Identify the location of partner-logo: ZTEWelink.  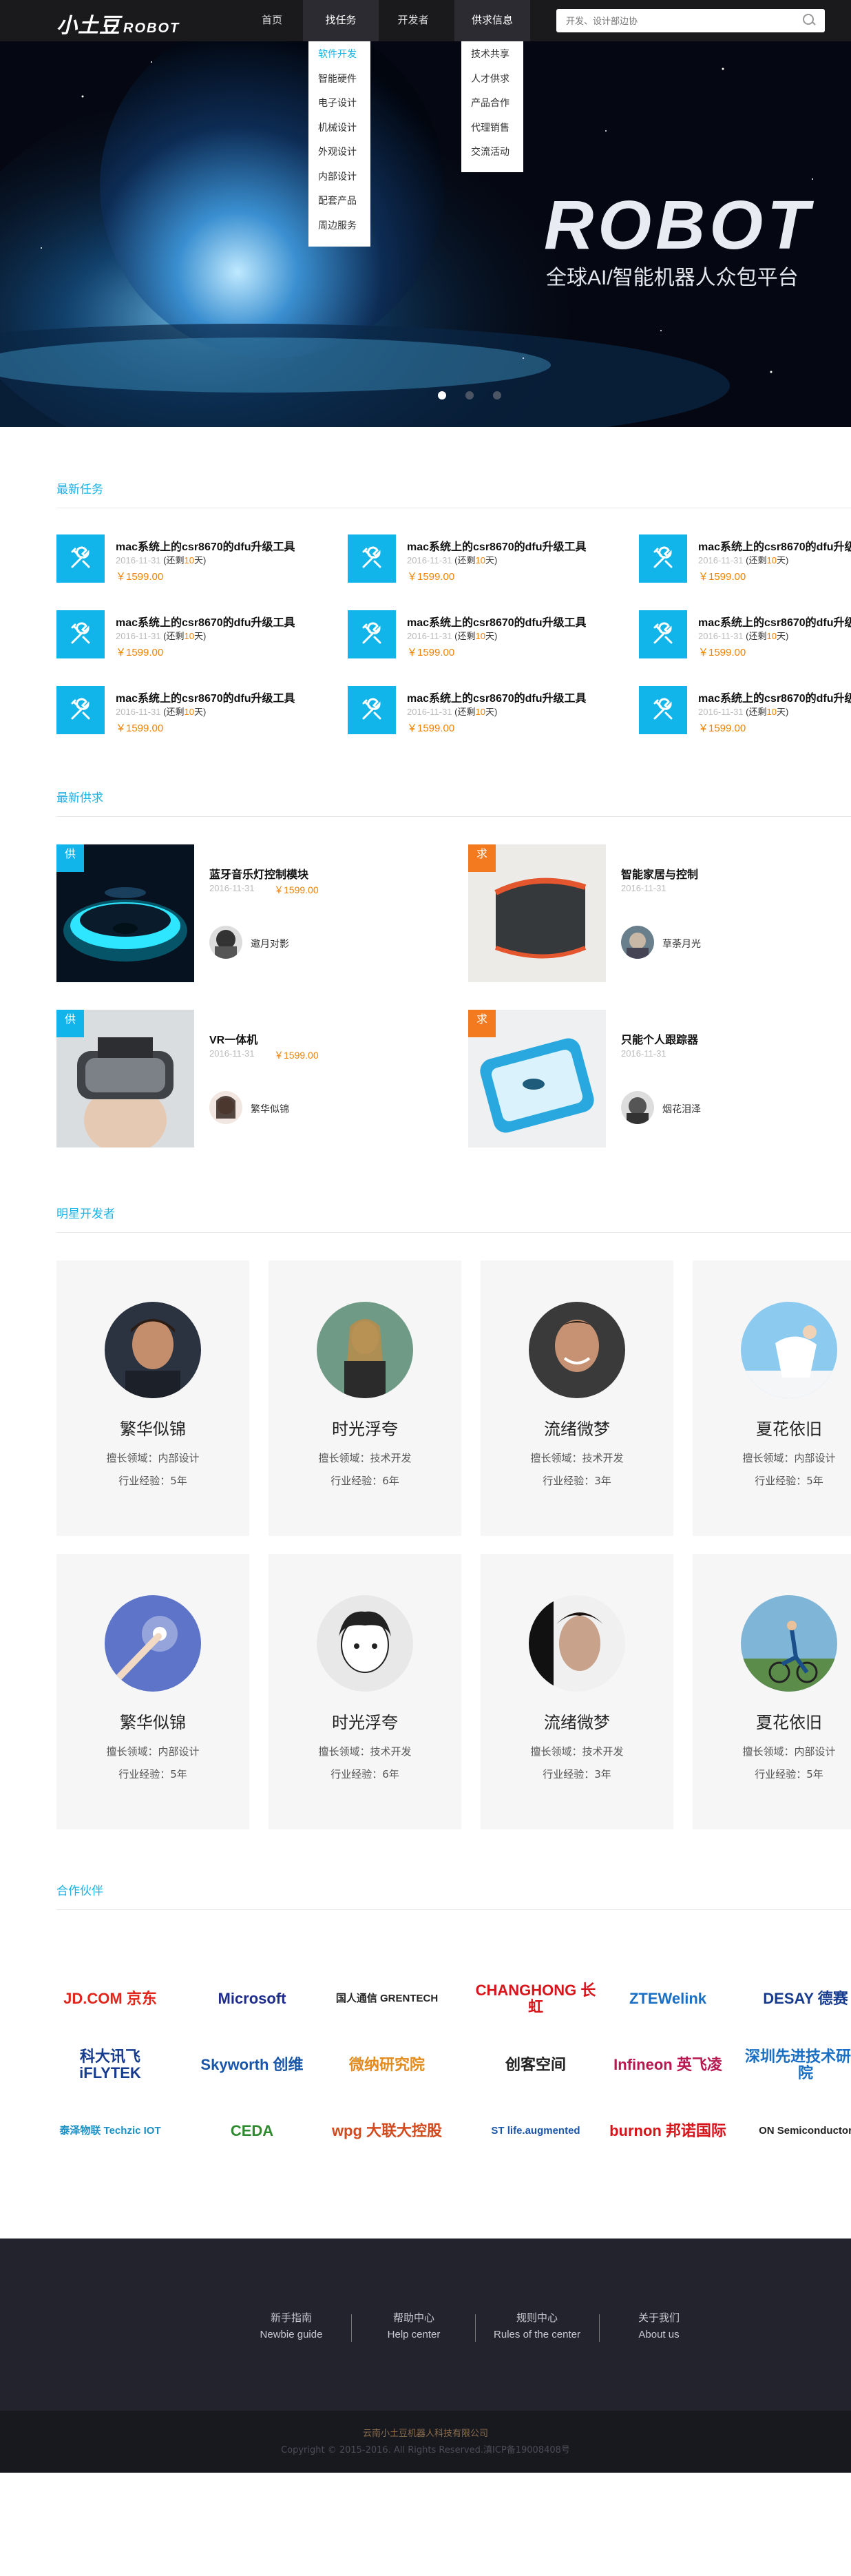
(668, 1999).